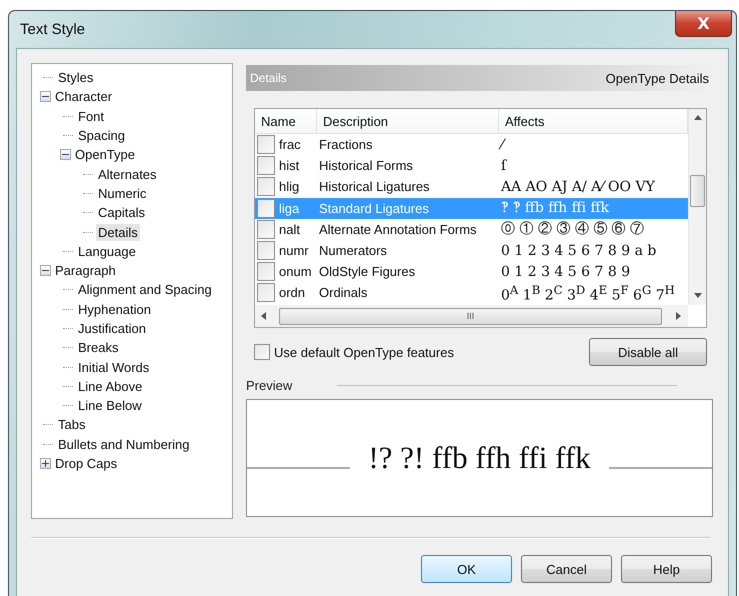  I want to click on feature-sample: 0$^{A}$ 1$^{B}$ 2$^{C}$ 3$^{D}$ 4$^{E}$ 5$^{F}$ 6$^{G}$ 7$^{H}$, so click(588, 293).